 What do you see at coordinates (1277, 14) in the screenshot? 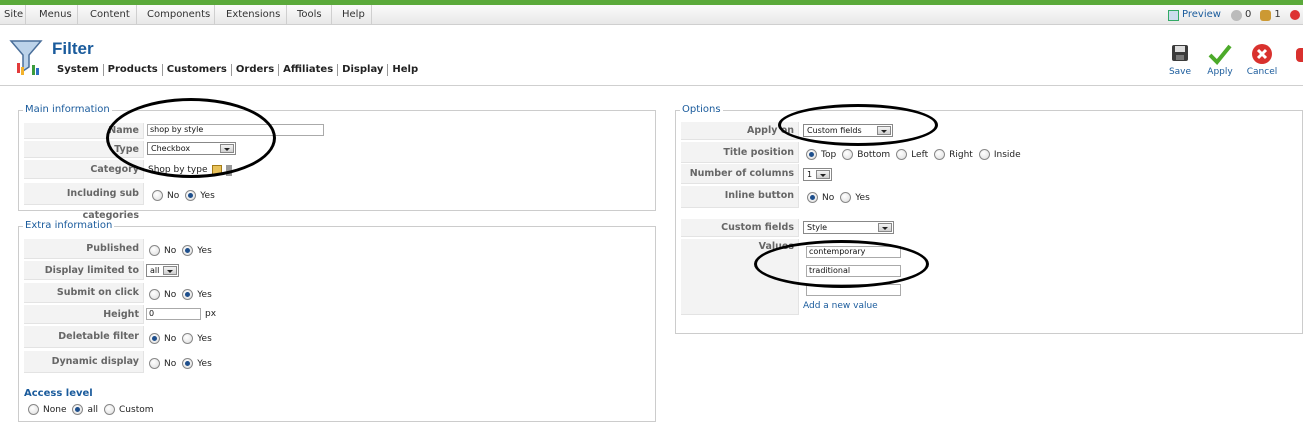
I see `users-count: 1` at bounding box center [1277, 14].